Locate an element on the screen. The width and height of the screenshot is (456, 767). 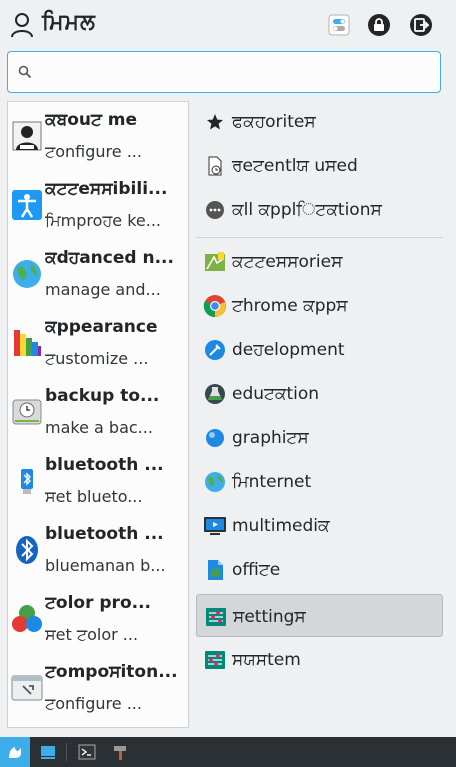
category-label: ਸettingਸ is located at coordinates (269, 617).